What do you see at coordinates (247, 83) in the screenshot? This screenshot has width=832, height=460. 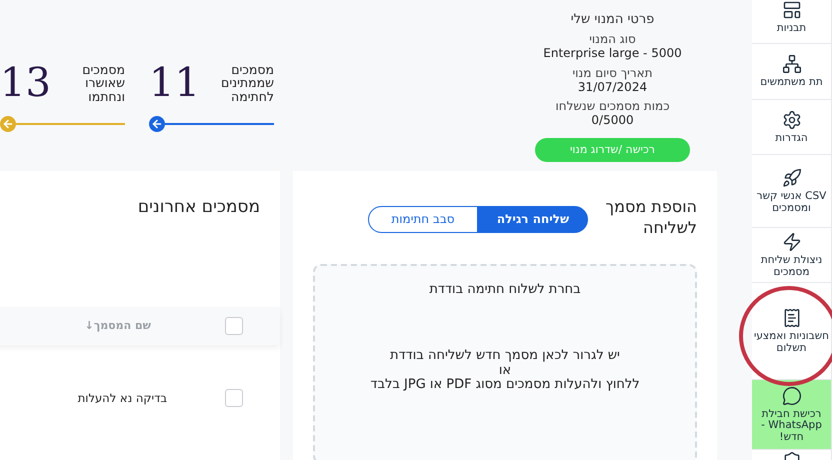 I see `stat-label: מסמכים שממתינים לחתימה` at bounding box center [247, 83].